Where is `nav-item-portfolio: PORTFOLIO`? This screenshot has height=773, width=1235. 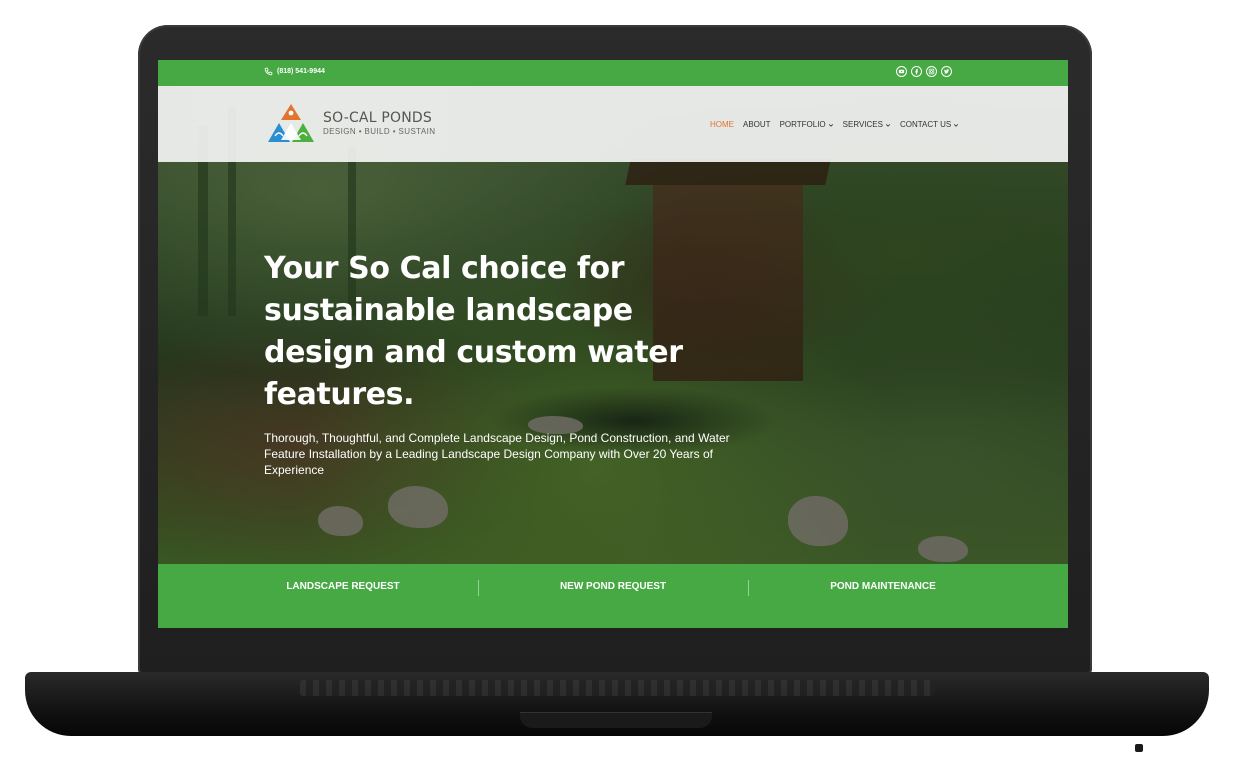 nav-item-portfolio: PORTFOLIO is located at coordinates (807, 124).